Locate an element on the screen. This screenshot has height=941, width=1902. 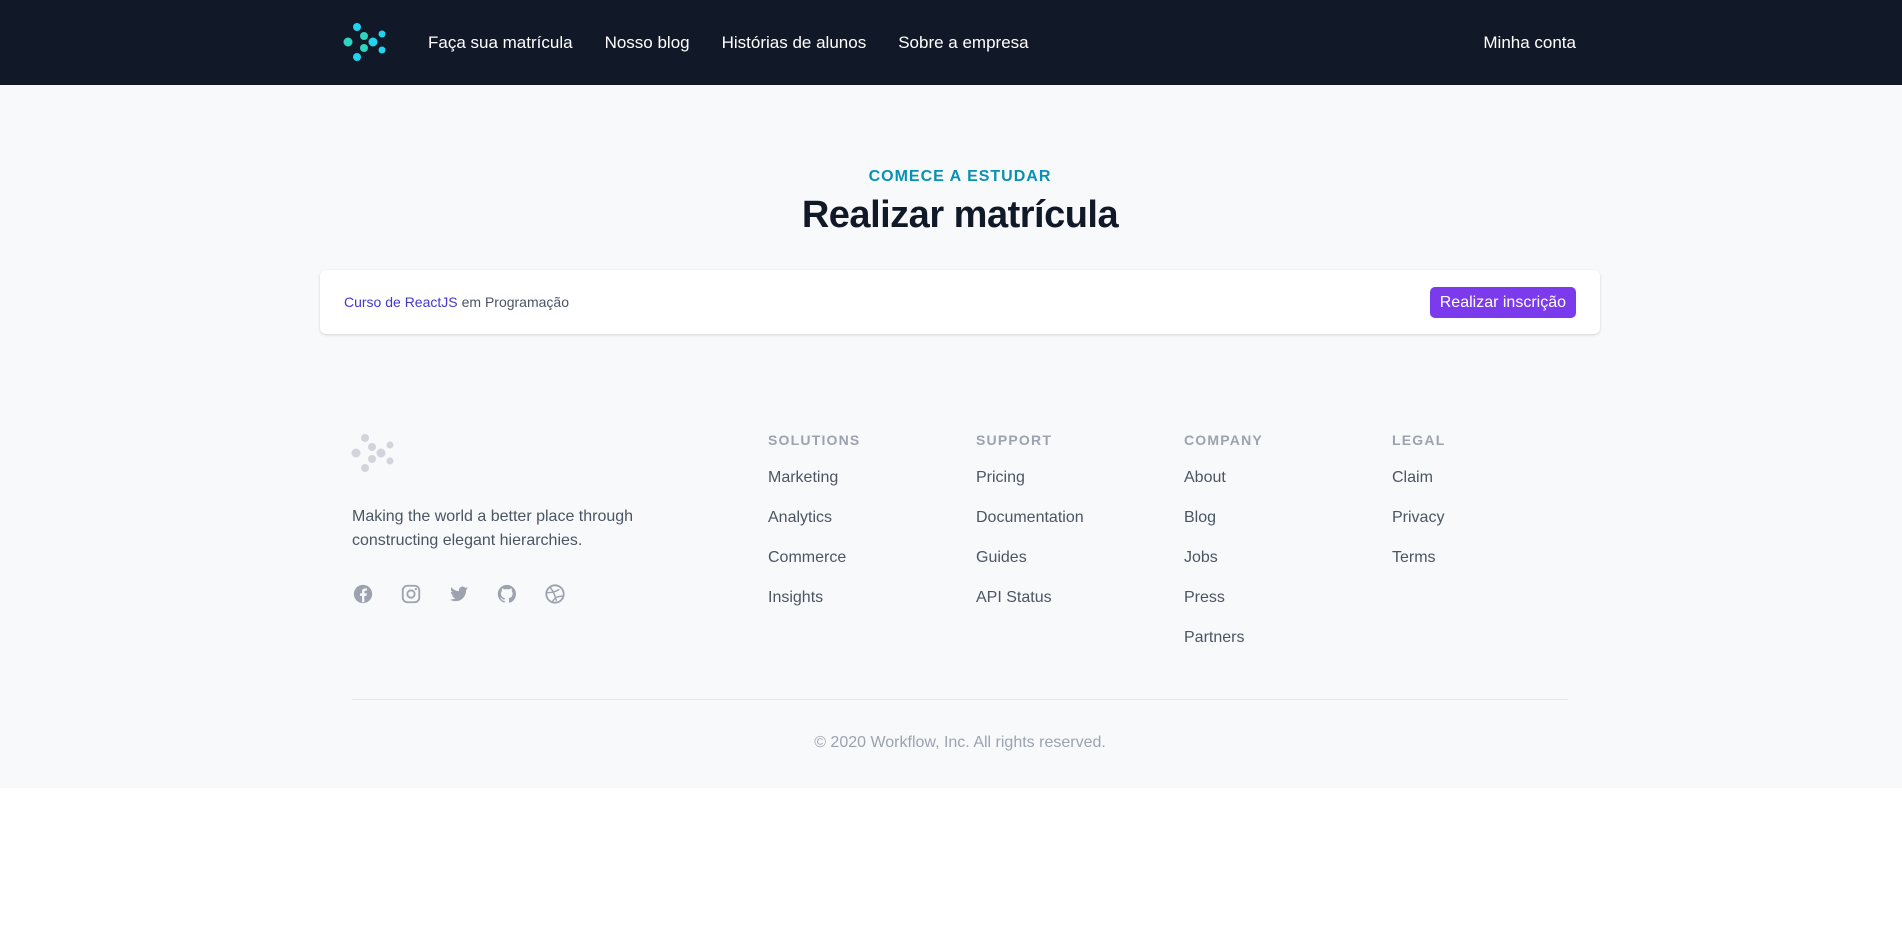
workflow-logo-icon is located at coordinates (365, 42).